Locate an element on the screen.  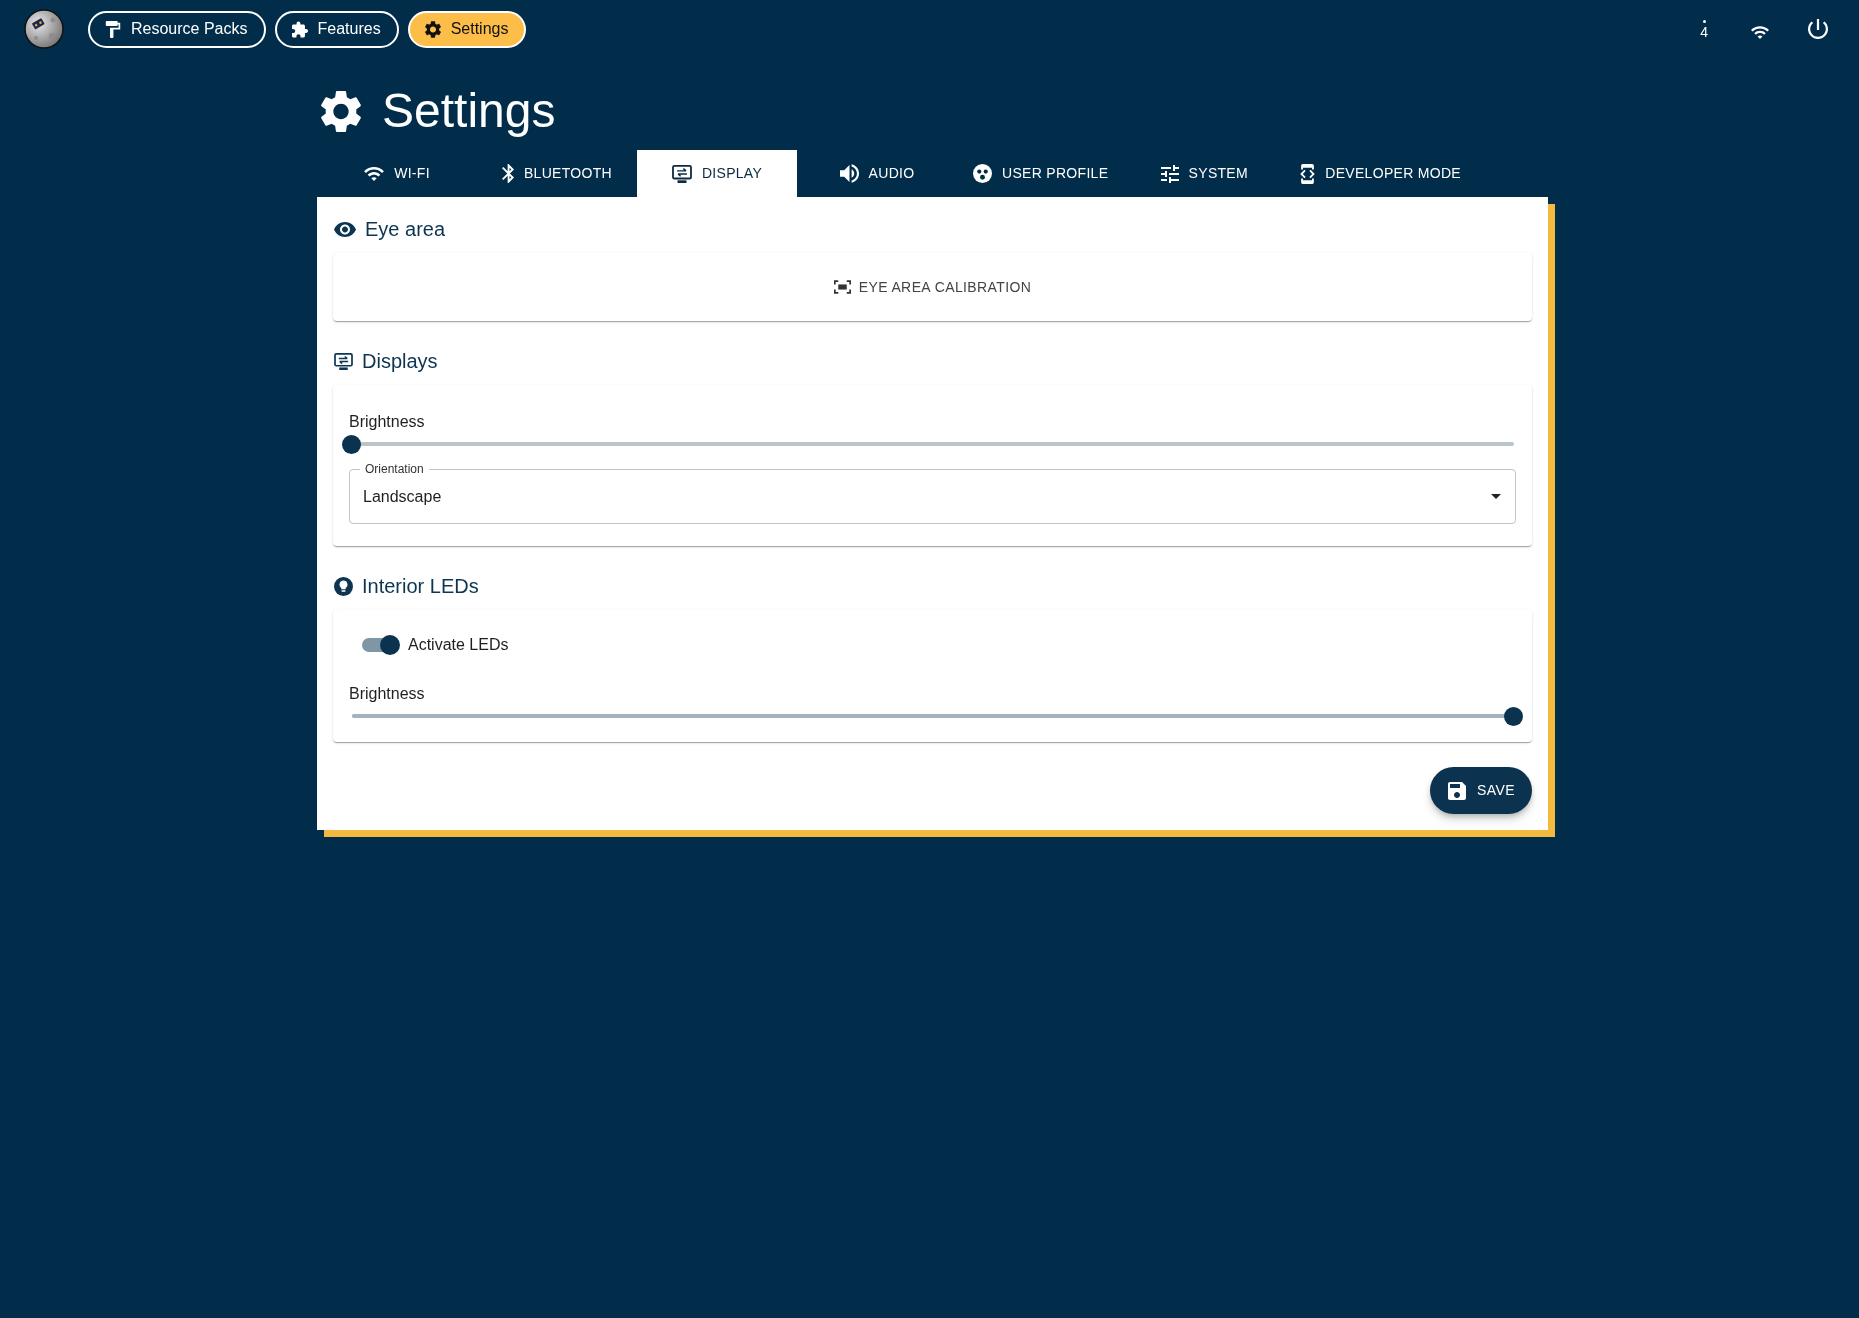
field-label: Orientation is located at coordinates (394, 469).